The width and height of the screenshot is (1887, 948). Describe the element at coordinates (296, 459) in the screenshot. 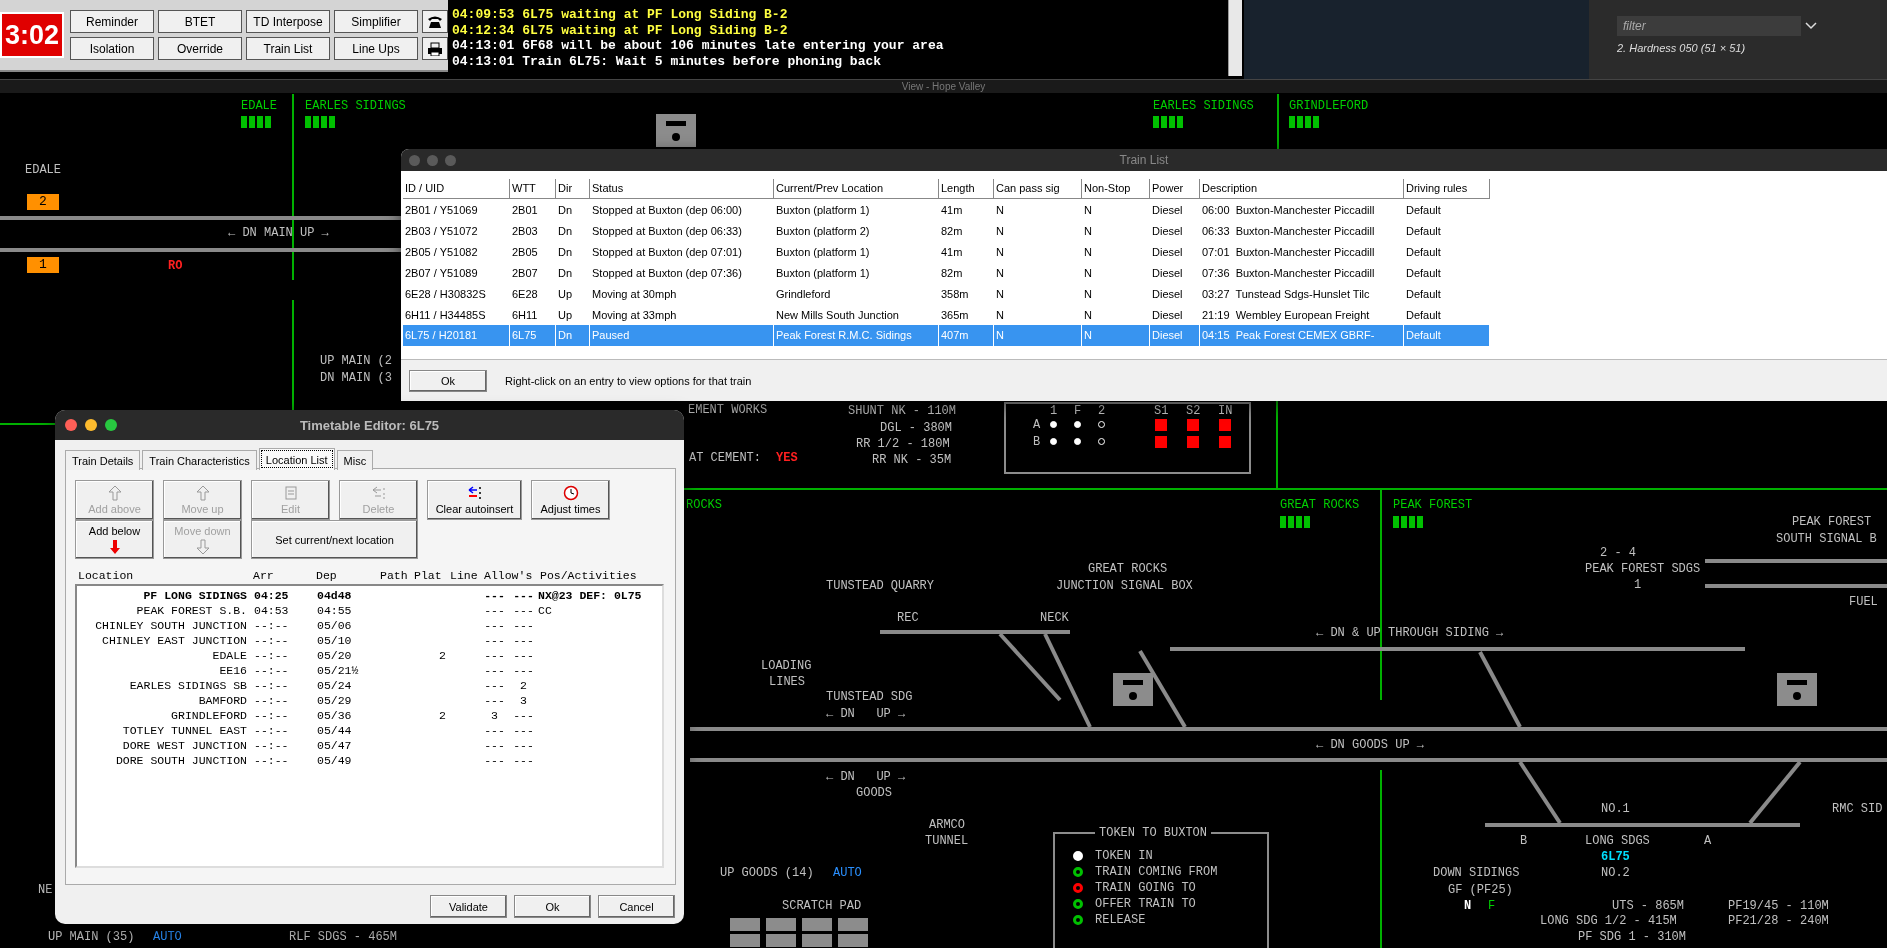

I see `tab: Location List` at that location.